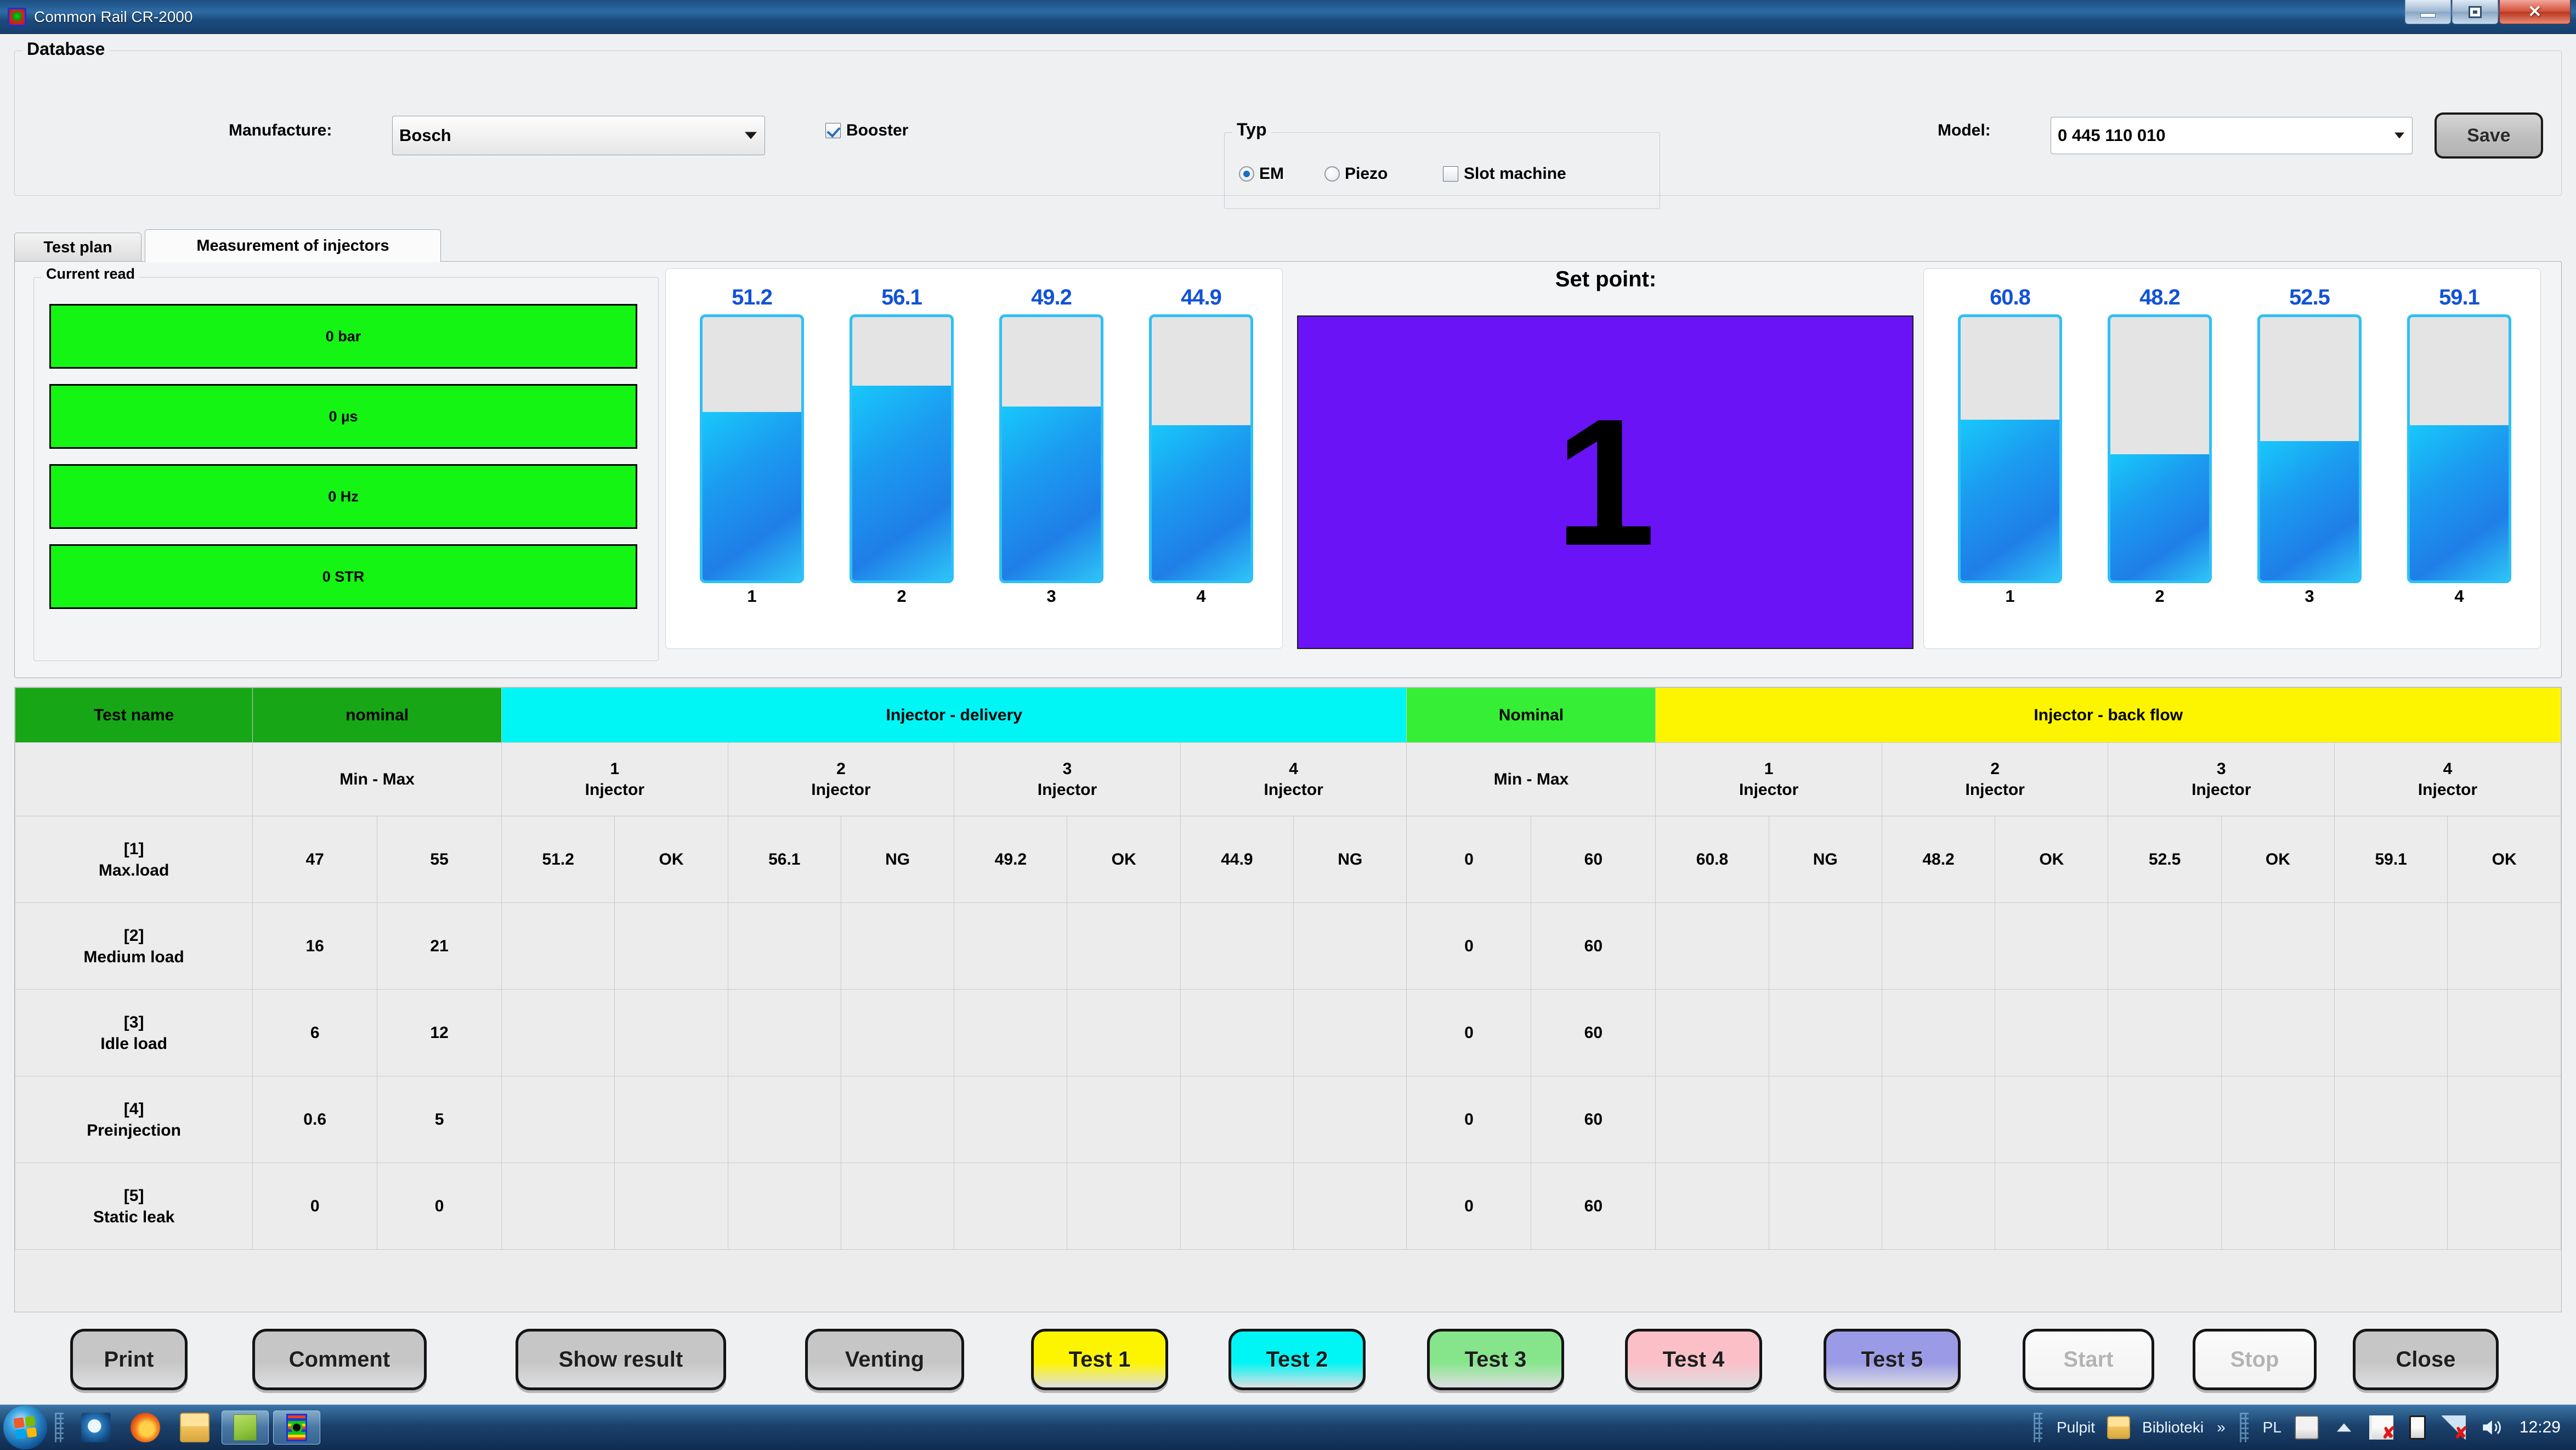  What do you see at coordinates (315, 859) in the screenshot?
I see `cell-delivery-nominal-min: 47` at bounding box center [315, 859].